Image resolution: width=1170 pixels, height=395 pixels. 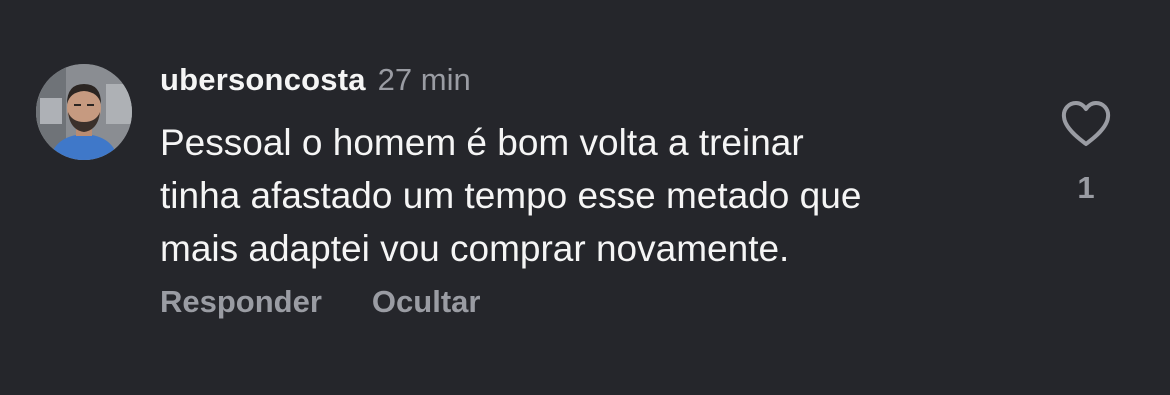 I want to click on avatar-photo, so click(x=84, y=112).